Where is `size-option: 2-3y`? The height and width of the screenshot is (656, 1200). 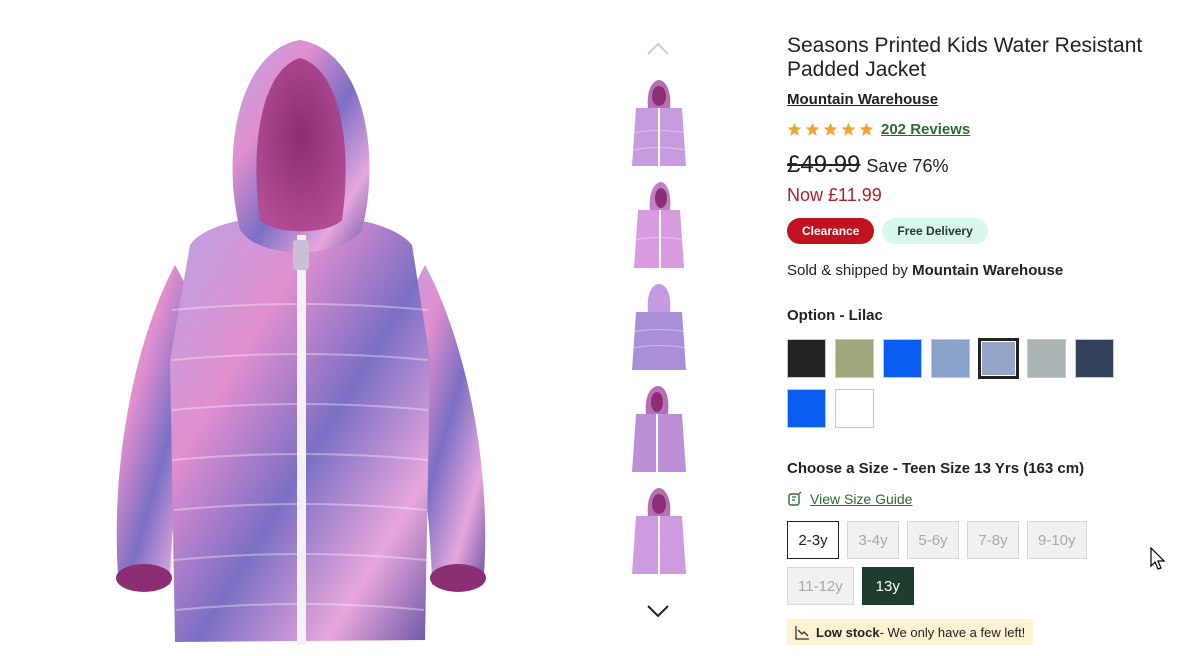 size-option: 2-3y is located at coordinates (813, 540).